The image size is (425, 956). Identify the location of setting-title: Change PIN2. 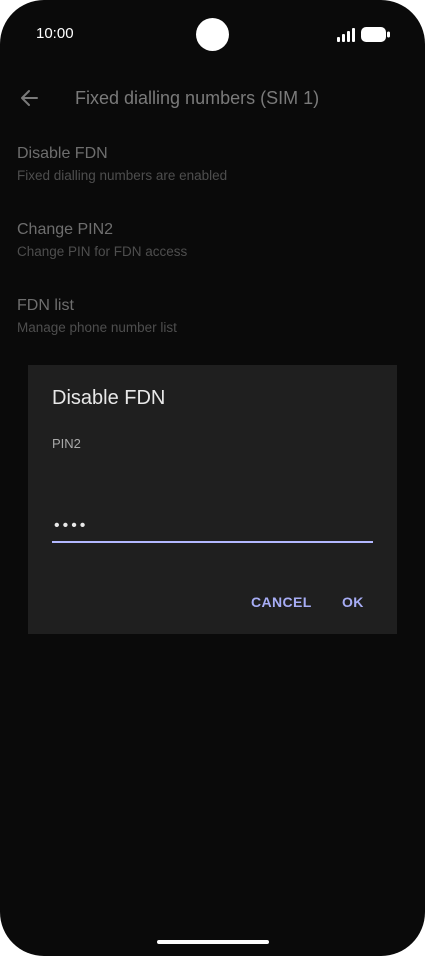
(65, 229).